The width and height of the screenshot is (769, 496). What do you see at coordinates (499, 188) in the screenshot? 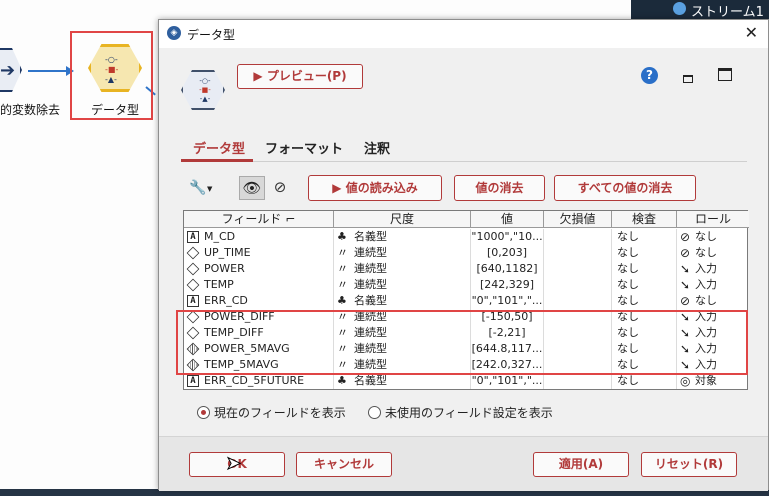
I see `clear-values-button: 値の消去` at bounding box center [499, 188].